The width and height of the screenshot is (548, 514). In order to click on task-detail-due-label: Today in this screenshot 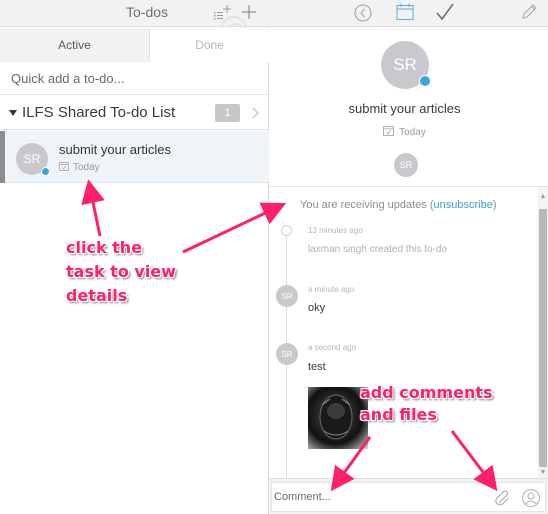, I will do `click(412, 132)`.